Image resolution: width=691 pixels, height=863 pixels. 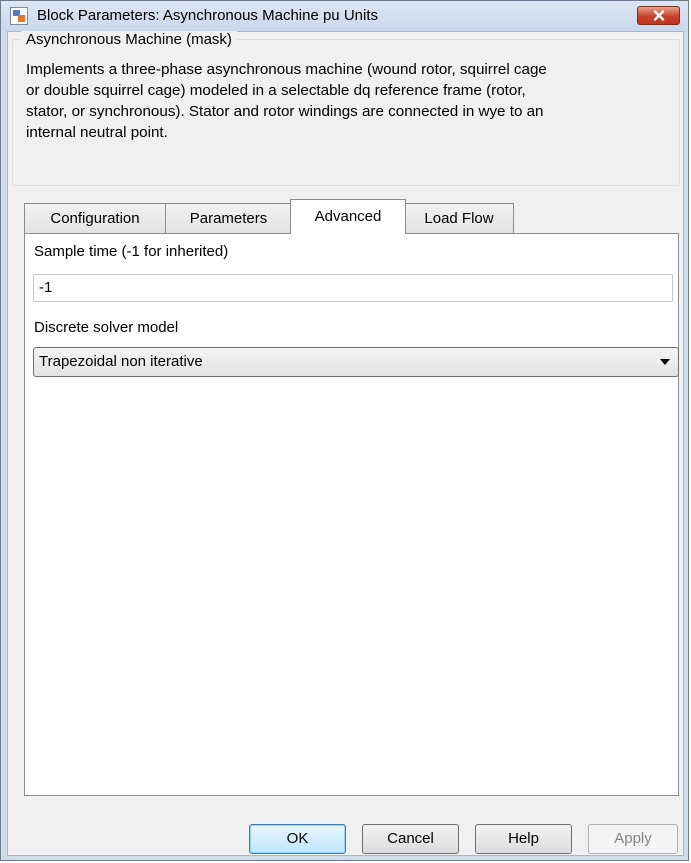 I want to click on simulink-block-icon, so click(x=19, y=16).